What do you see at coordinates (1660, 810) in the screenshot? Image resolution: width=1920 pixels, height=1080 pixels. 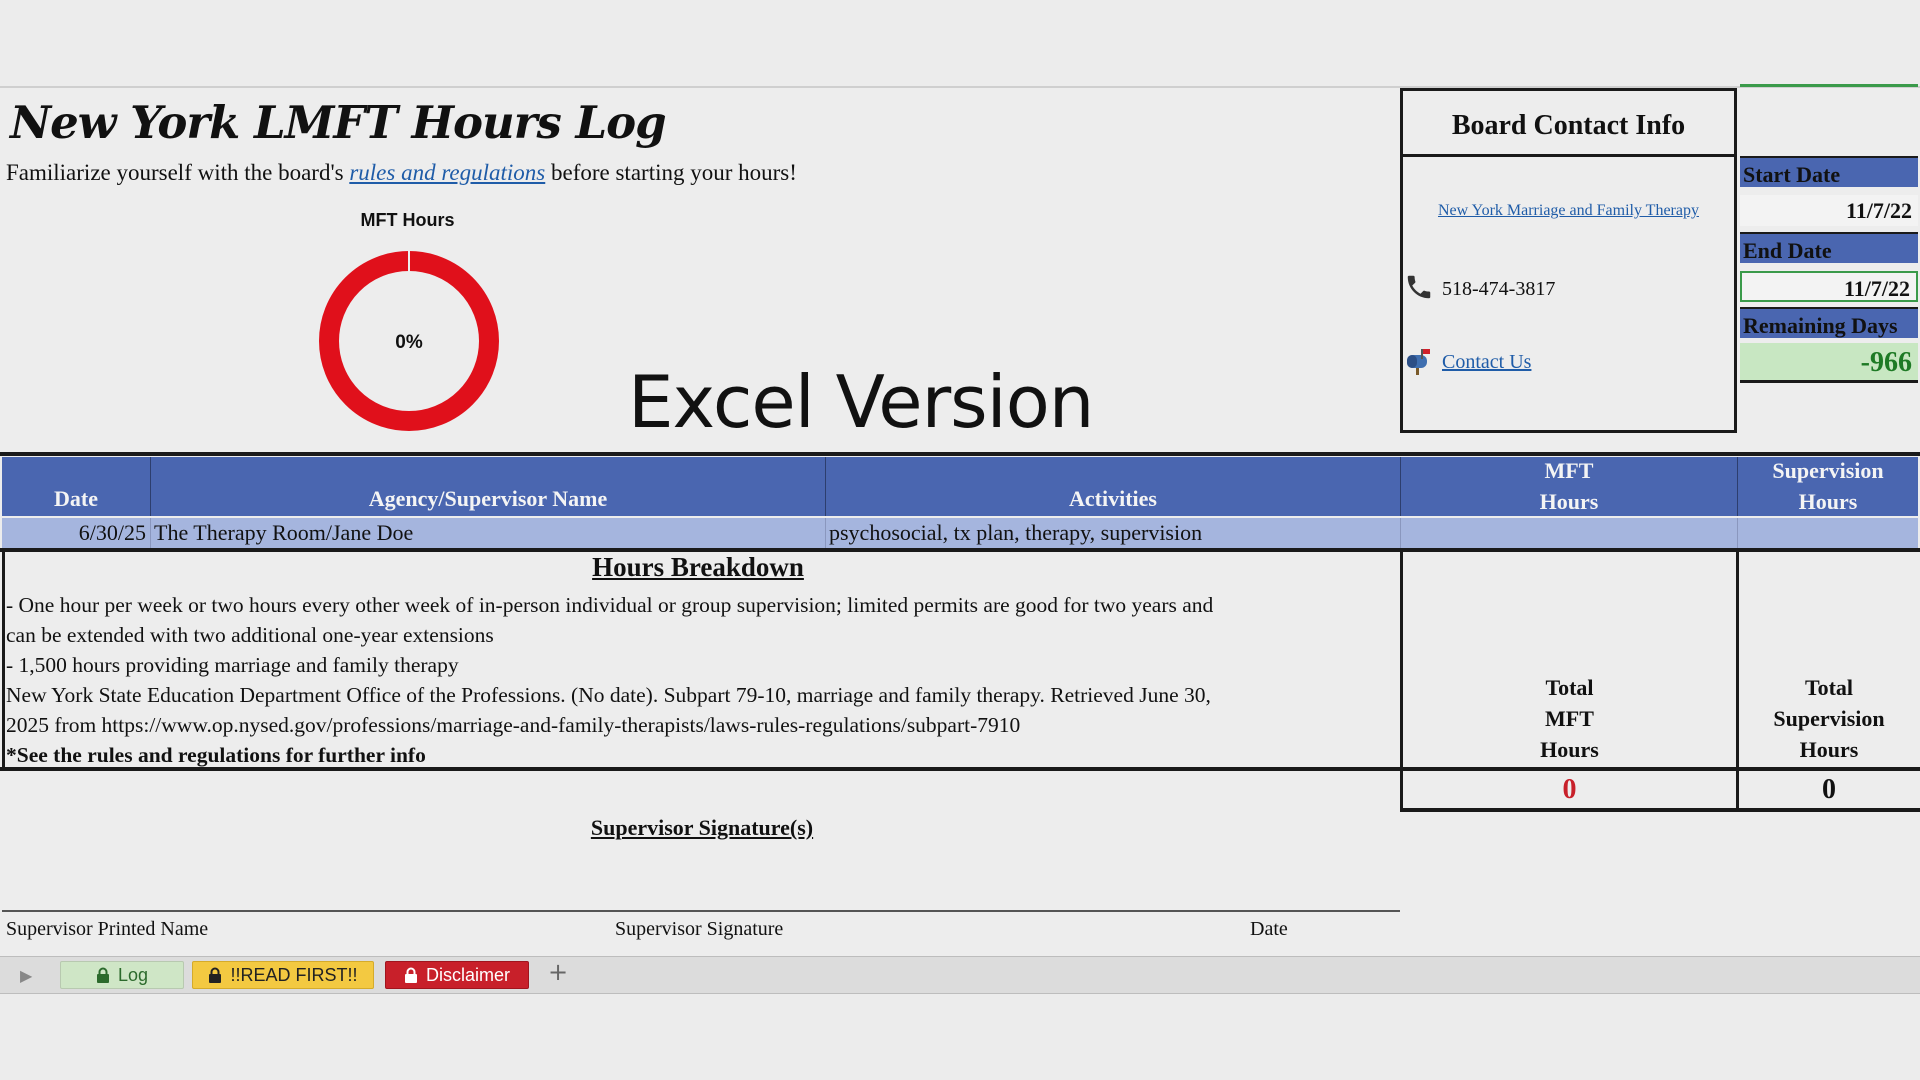 I see `totals-bottom-border` at bounding box center [1660, 810].